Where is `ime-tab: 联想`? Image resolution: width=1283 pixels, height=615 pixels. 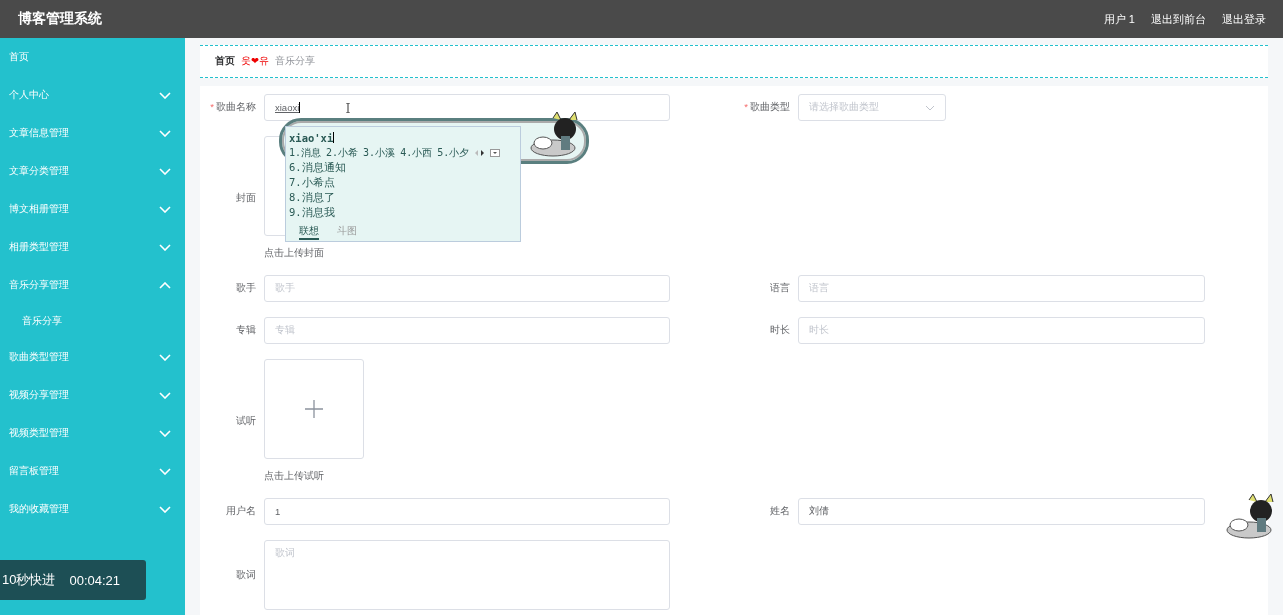
ime-tab: 联想 is located at coordinates (309, 232).